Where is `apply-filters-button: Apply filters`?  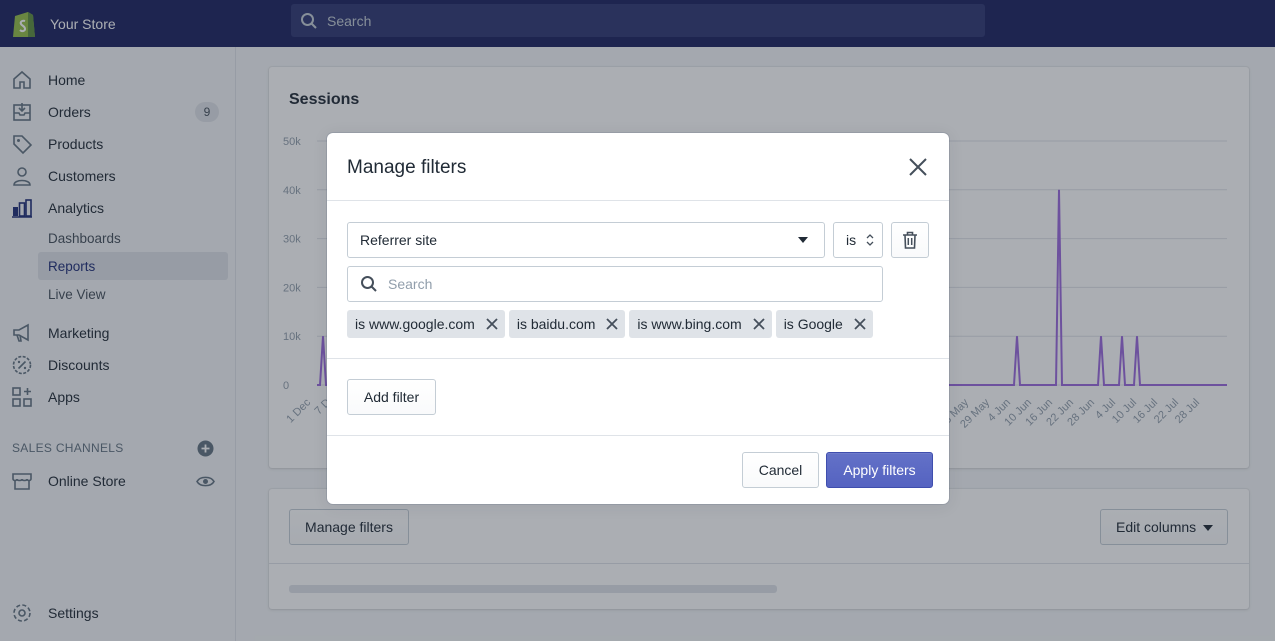
apply-filters-button: Apply filters is located at coordinates (879, 470).